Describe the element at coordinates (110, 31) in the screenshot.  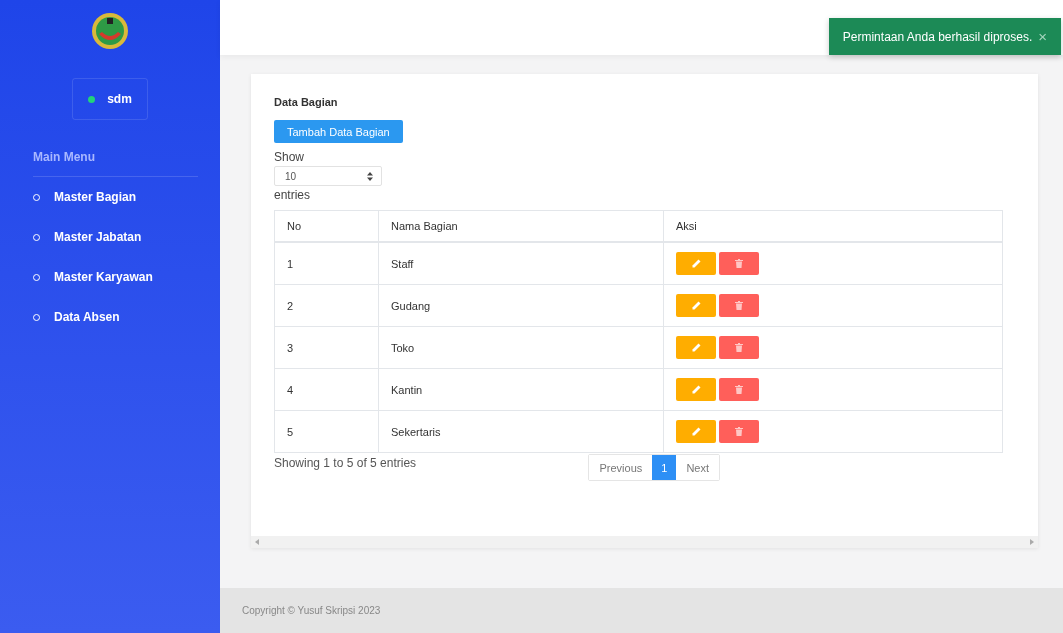
I see `logo-emblem-drawing` at that location.